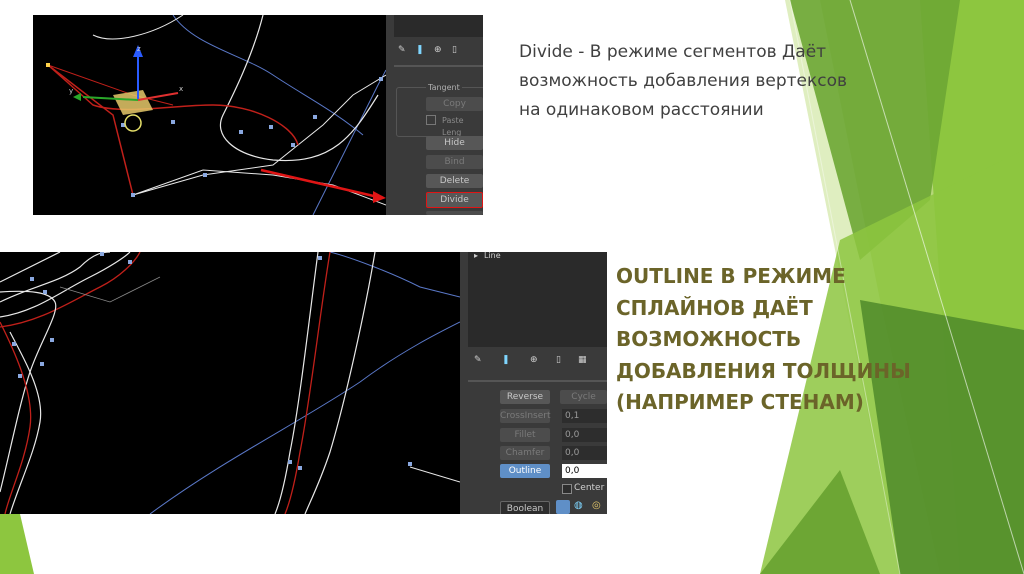  Describe the element at coordinates (525, 471) in the screenshot. I see `outline-button: Outline` at that location.